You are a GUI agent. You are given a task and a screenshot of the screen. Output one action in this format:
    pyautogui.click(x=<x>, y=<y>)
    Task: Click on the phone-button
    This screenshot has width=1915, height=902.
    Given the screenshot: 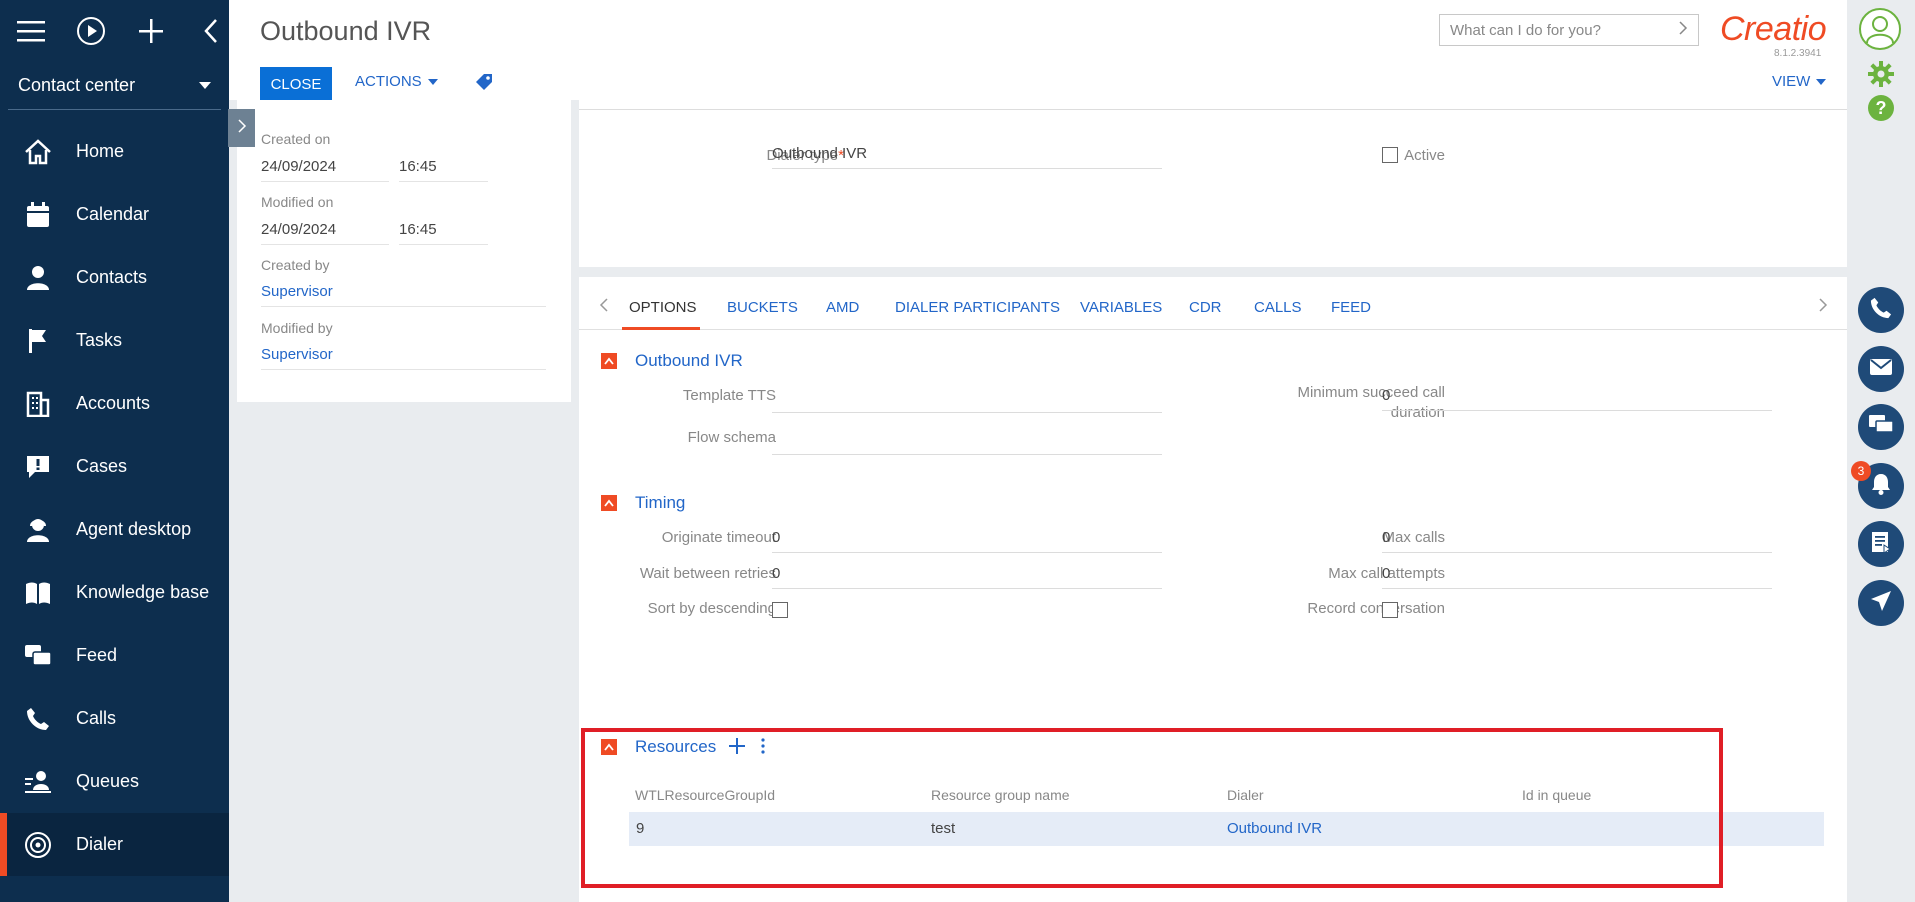 What is the action you would take?
    pyautogui.click(x=1881, y=310)
    